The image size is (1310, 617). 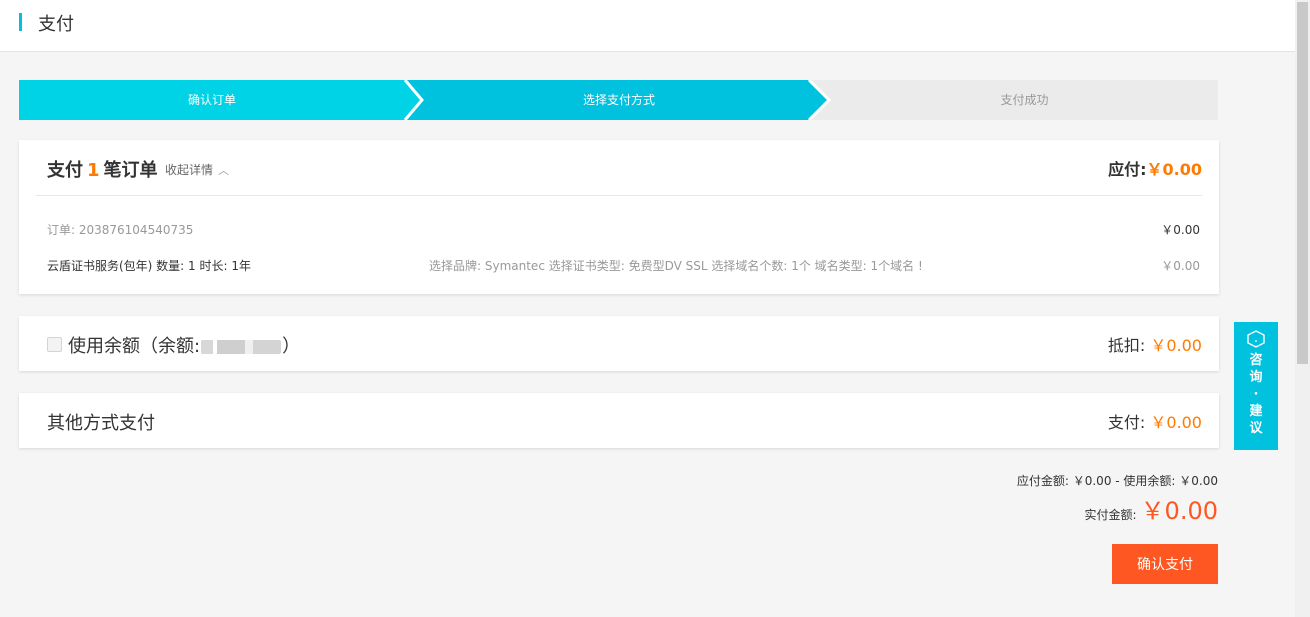 What do you see at coordinates (619, 195) in the screenshot?
I see `divider` at bounding box center [619, 195].